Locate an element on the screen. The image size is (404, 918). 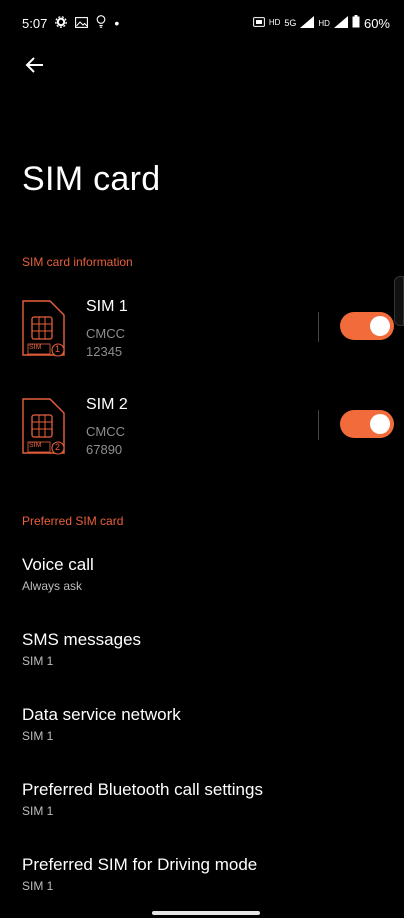
pref-title: Voice call is located at coordinates (58, 564).